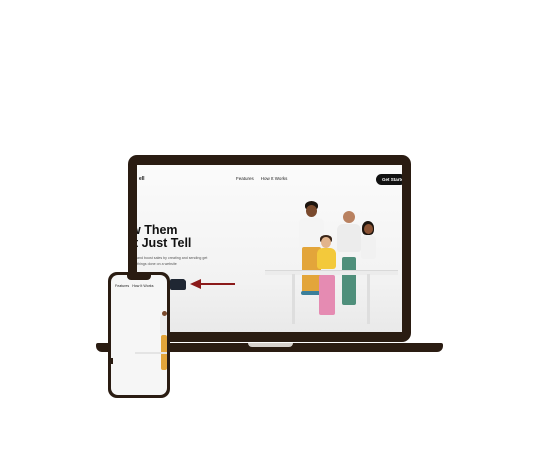 This screenshot has height=457, width=546. Describe the element at coordinates (389, 179) in the screenshot. I see `get-started-button: Get Started` at that location.